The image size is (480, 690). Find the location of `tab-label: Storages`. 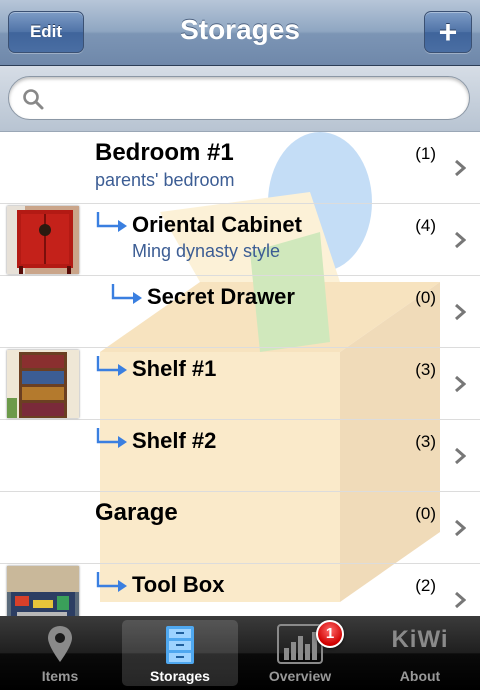

tab-label: Storages is located at coordinates (180, 676).